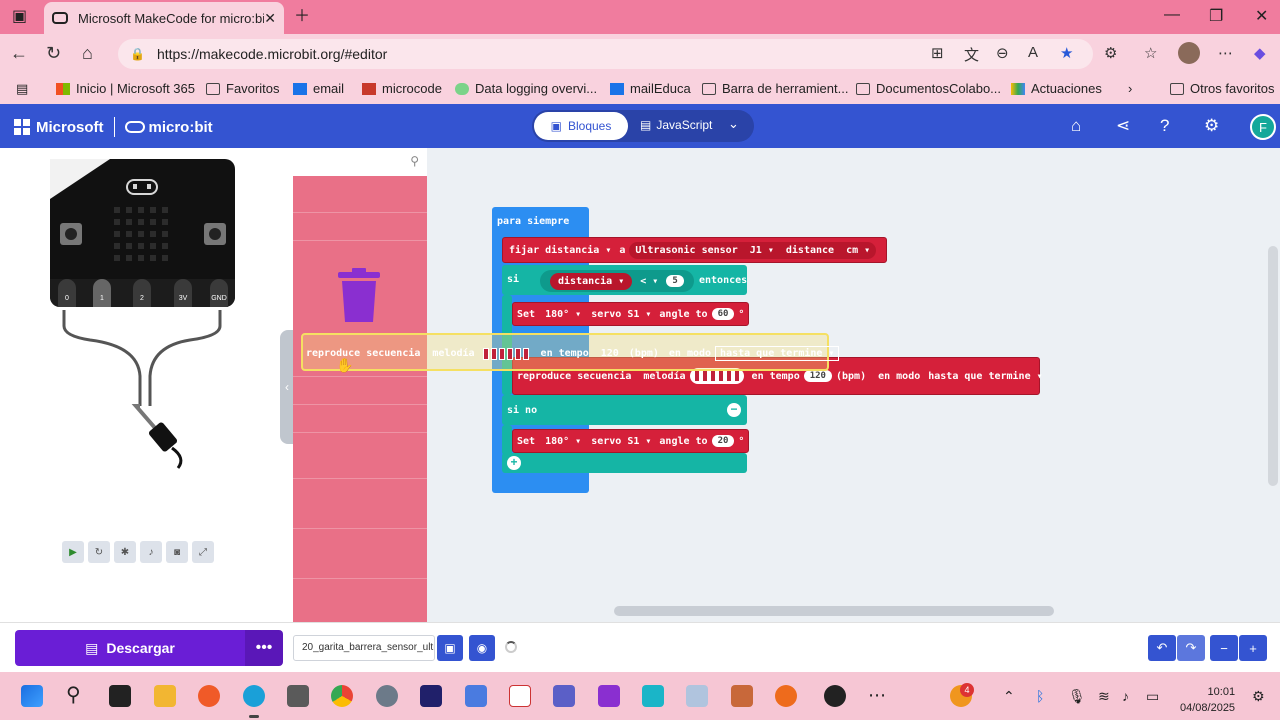 The image size is (1280, 720). What do you see at coordinates (591, 281) in the screenshot?
I see `distancia-variable-block: distancia ▾` at bounding box center [591, 281].